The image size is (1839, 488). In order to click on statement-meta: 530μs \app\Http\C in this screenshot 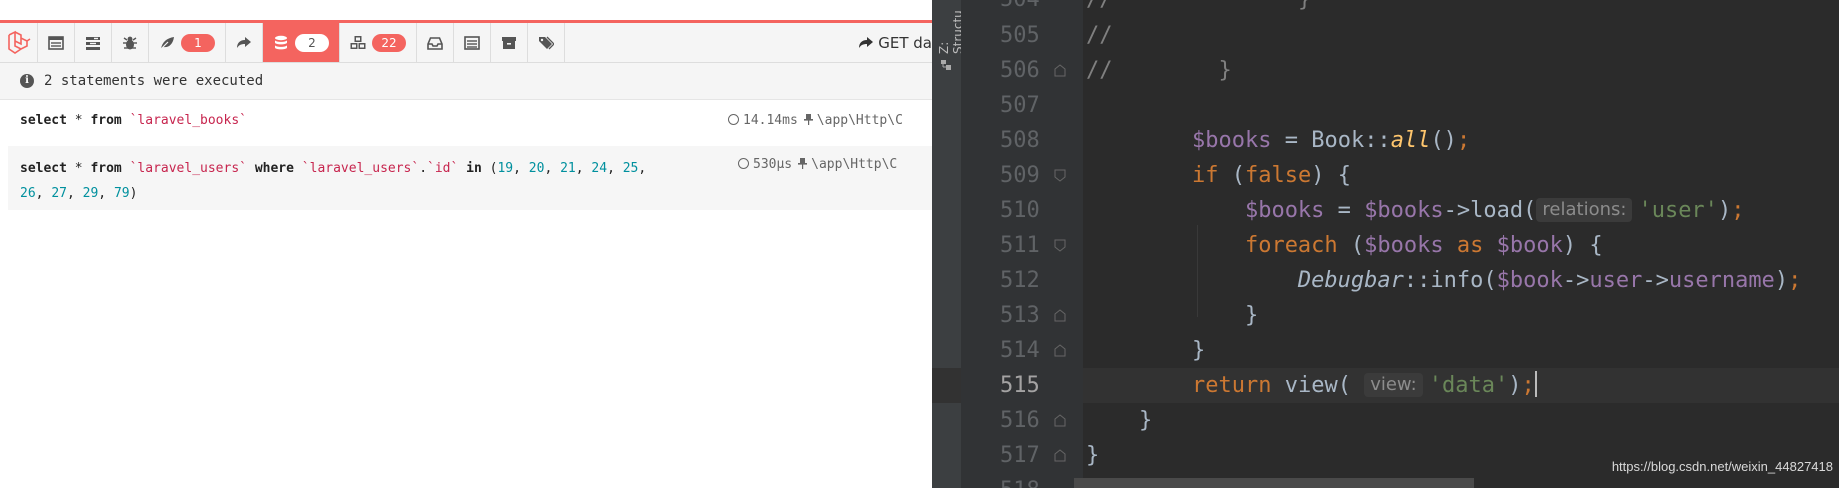, I will do `click(817, 165)`.